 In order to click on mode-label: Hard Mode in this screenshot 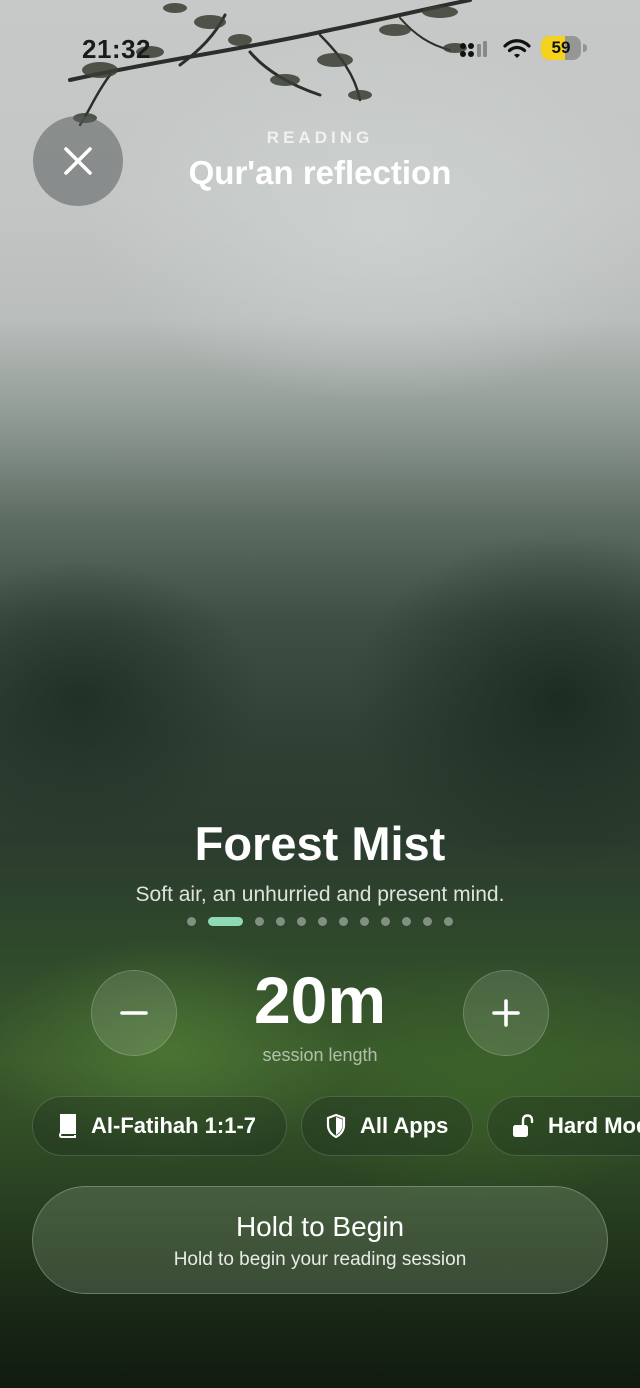, I will do `click(594, 1125)`.